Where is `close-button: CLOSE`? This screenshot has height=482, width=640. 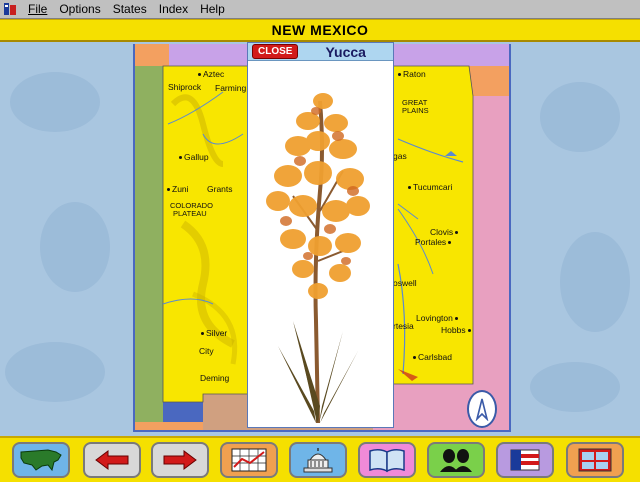 close-button: CLOSE is located at coordinates (275, 51).